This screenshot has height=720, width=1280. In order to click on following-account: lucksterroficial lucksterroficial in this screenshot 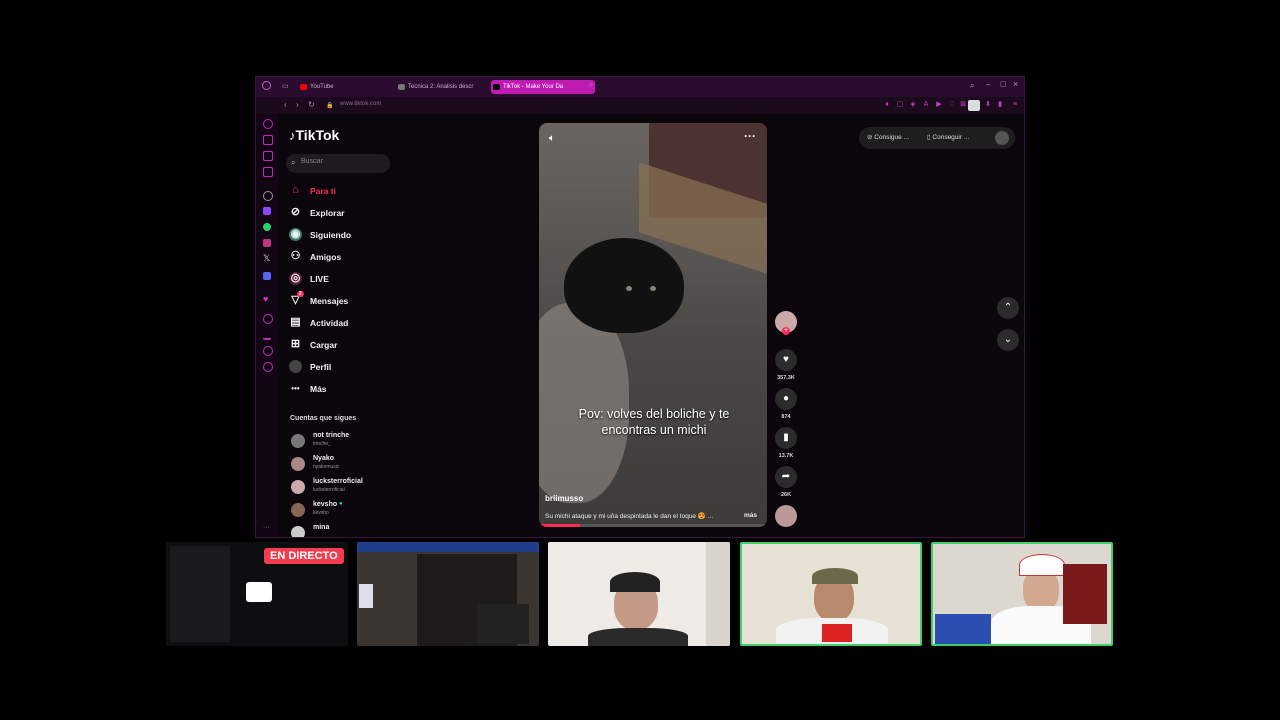, I will do `click(361, 488)`.